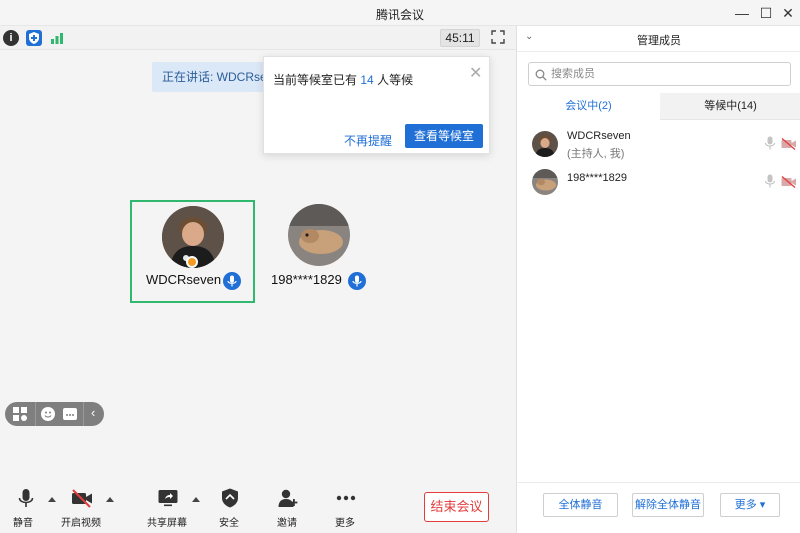  I want to click on more-button: 更多, so click(345, 507).